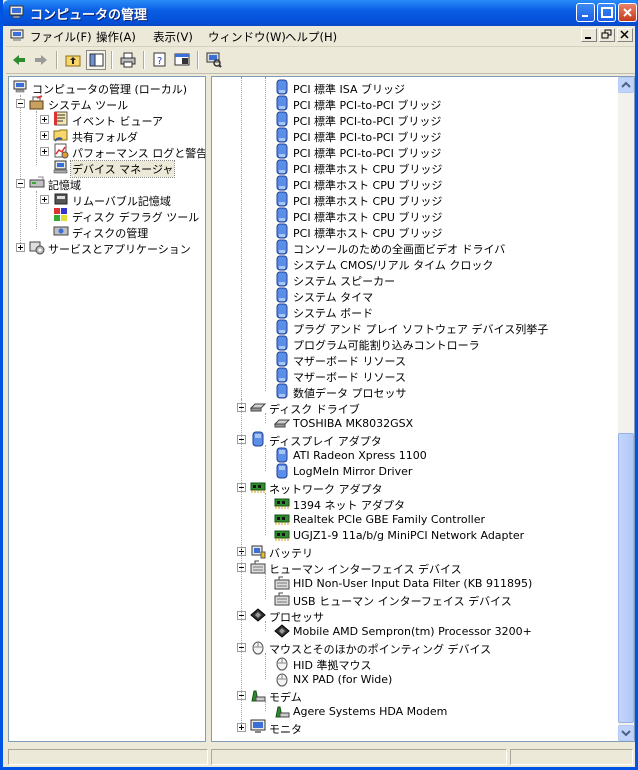 The height and width of the screenshot is (770, 638). I want to click on menu-window: ウィンドウ(W), so click(247, 37).